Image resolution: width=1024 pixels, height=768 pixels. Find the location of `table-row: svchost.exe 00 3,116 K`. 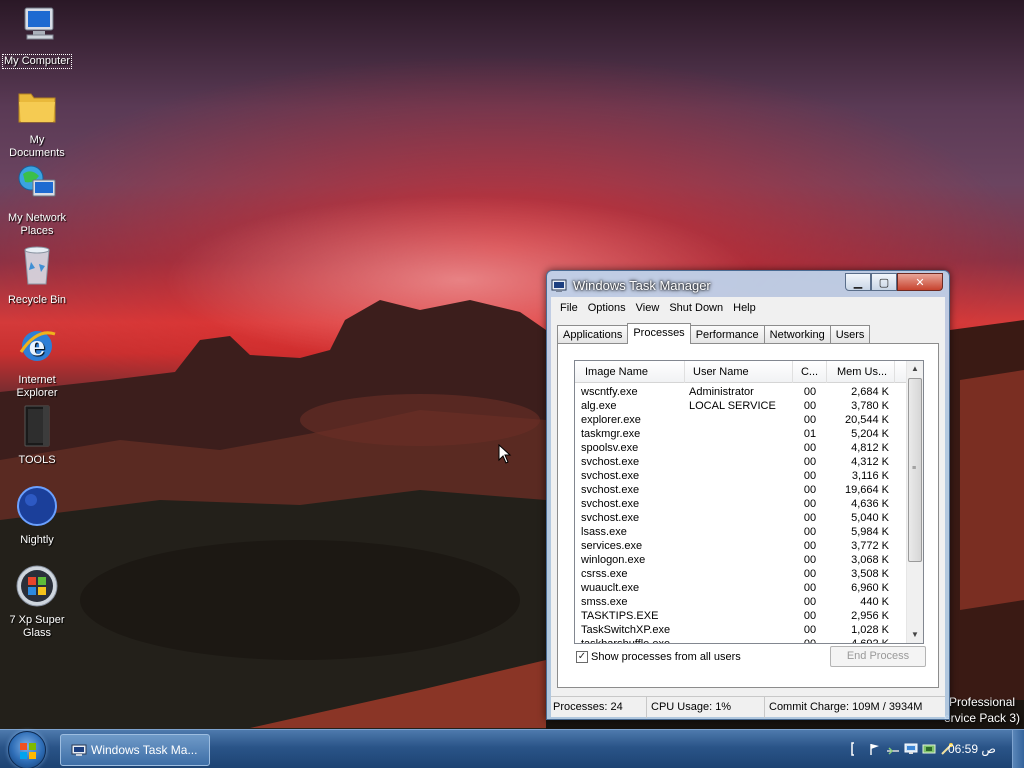

table-row: svchost.exe 00 3,116 K is located at coordinates (741, 476).